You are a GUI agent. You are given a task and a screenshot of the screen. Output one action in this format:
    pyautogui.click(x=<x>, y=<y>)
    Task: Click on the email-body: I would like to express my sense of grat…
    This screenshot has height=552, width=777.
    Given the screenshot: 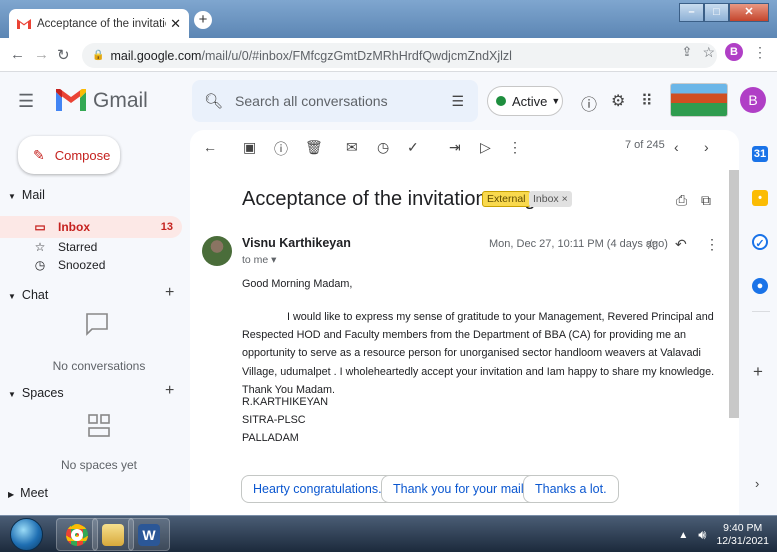 What is the action you would take?
    pyautogui.click(x=478, y=353)
    